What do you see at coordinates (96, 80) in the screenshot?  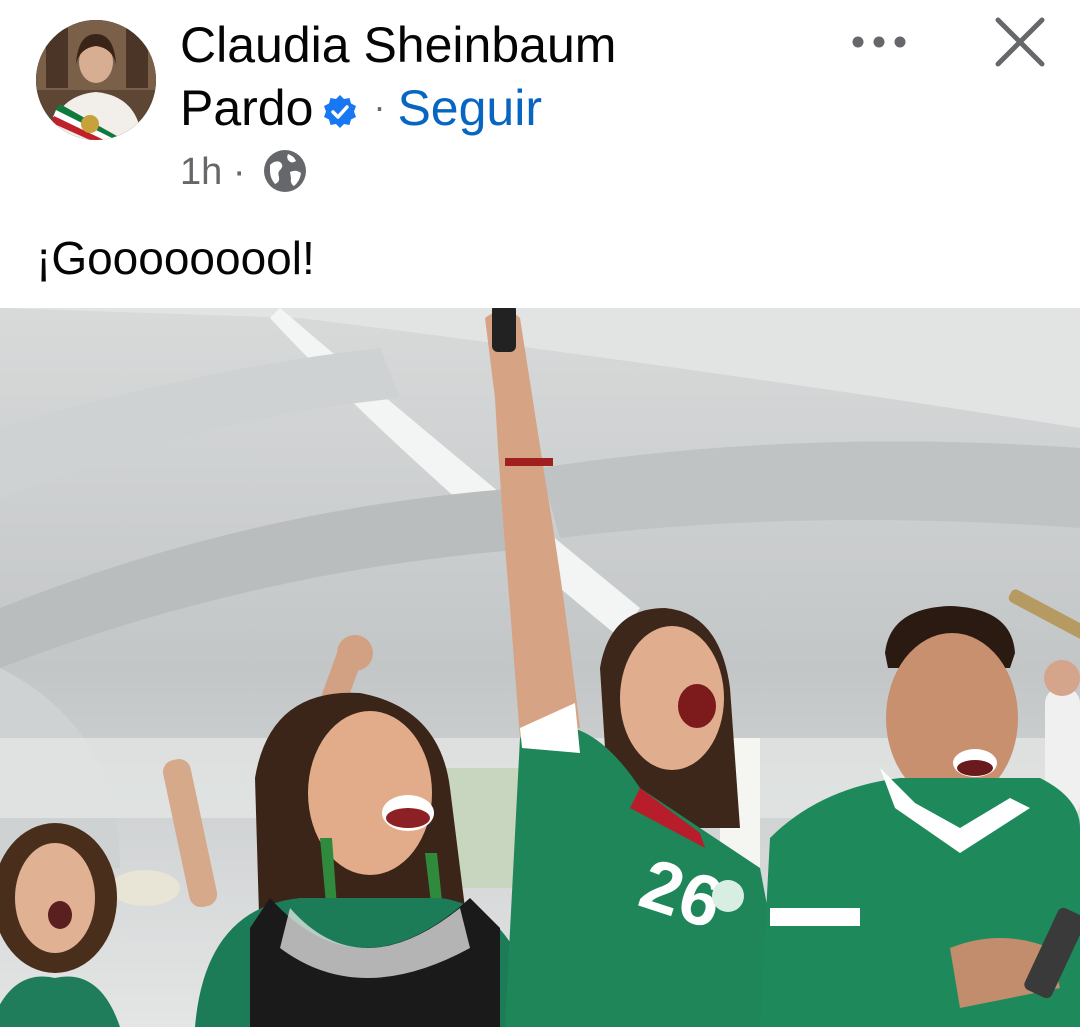 I see `author-avatar` at bounding box center [96, 80].